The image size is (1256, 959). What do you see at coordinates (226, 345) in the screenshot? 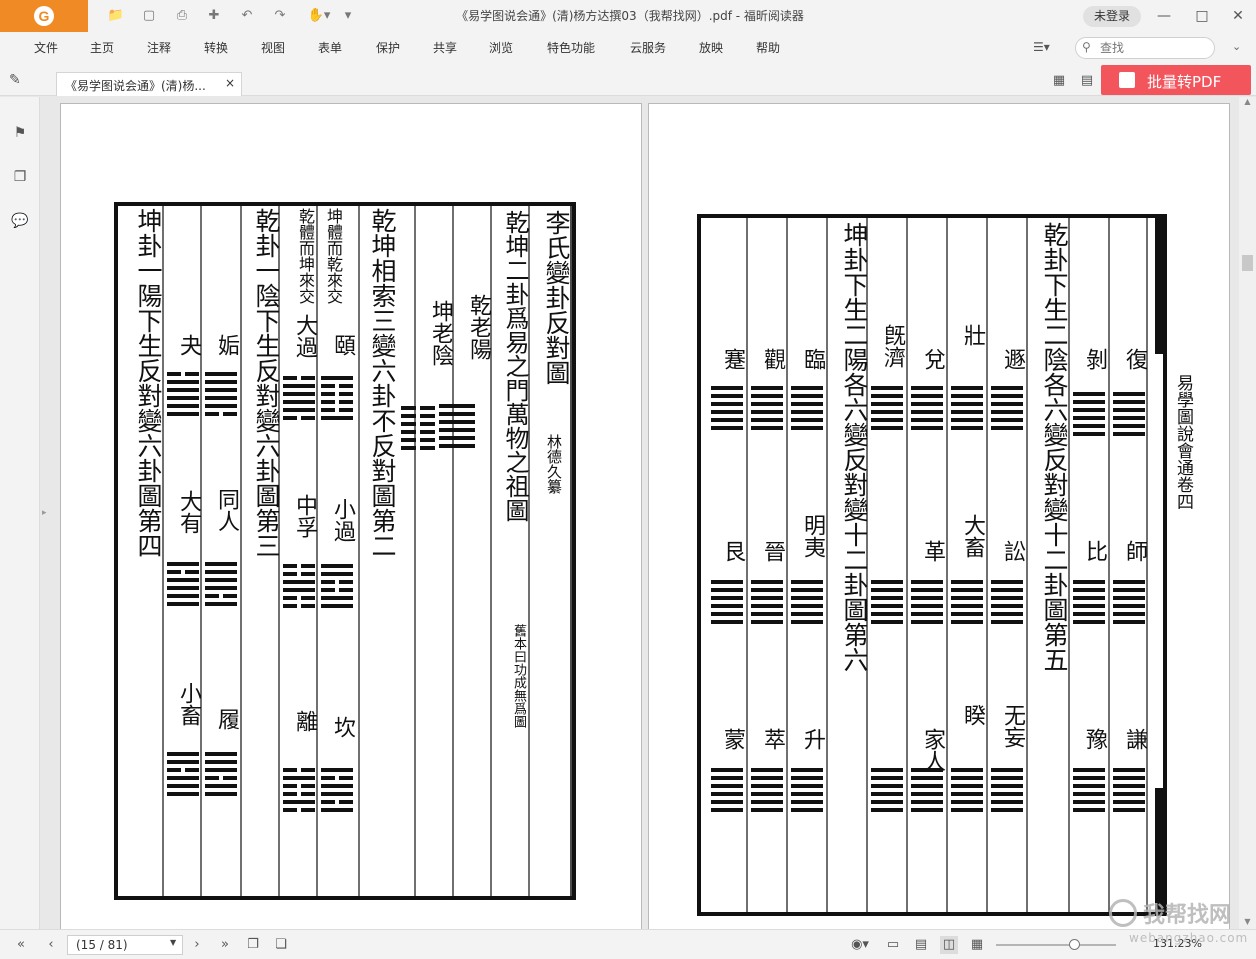
I see `hexagram-label: 姤` at bounding box center [226, 345].